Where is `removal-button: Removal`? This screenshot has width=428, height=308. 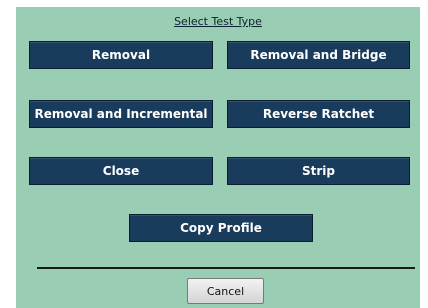 removal-button: Removal is located at coordinates (121, 55).